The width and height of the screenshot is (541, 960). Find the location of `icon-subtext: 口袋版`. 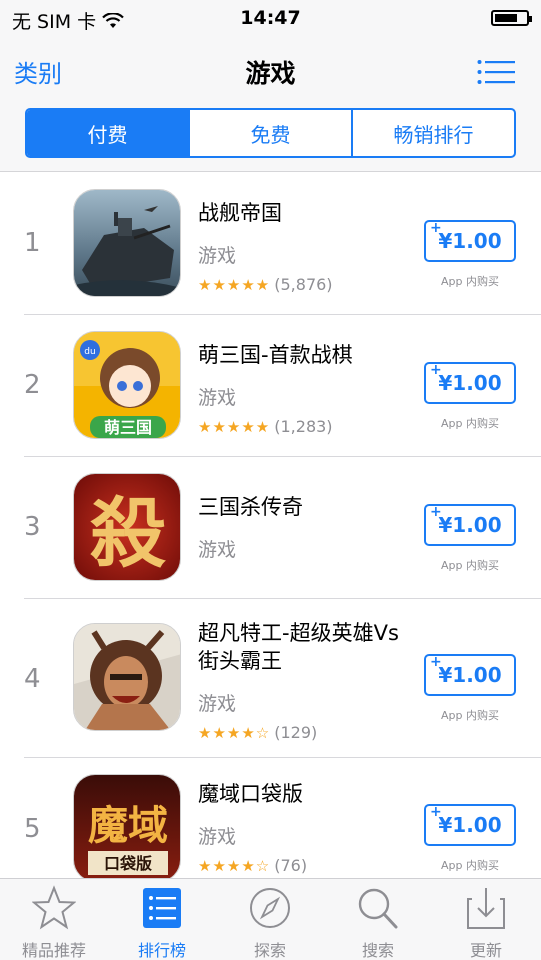

icon-subtext: 口袋版 is located at coordinates (128, 863).